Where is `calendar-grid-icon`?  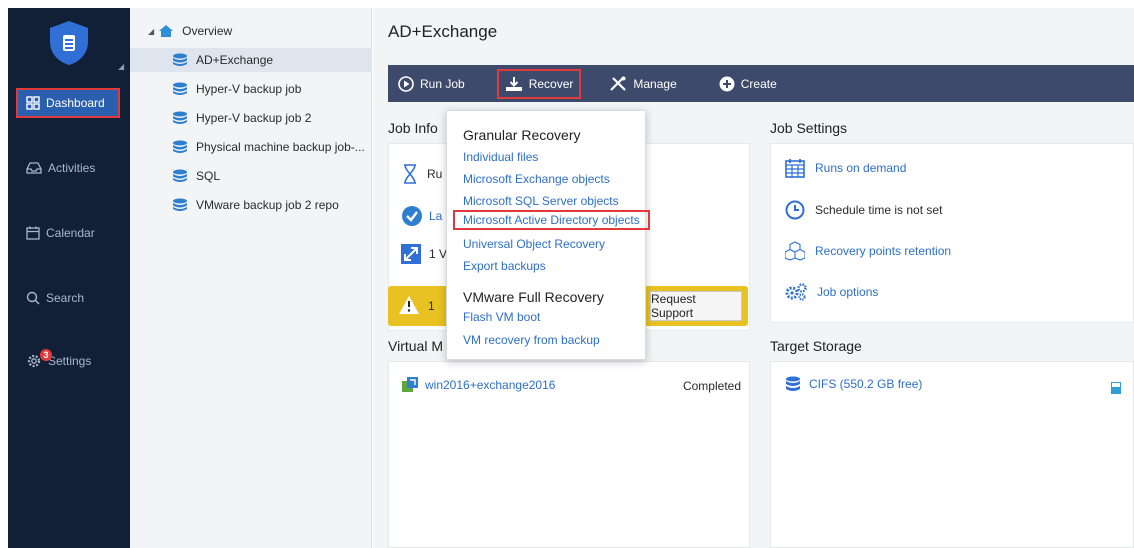
calendar-grid-icon is located at coordinates (795, 168).